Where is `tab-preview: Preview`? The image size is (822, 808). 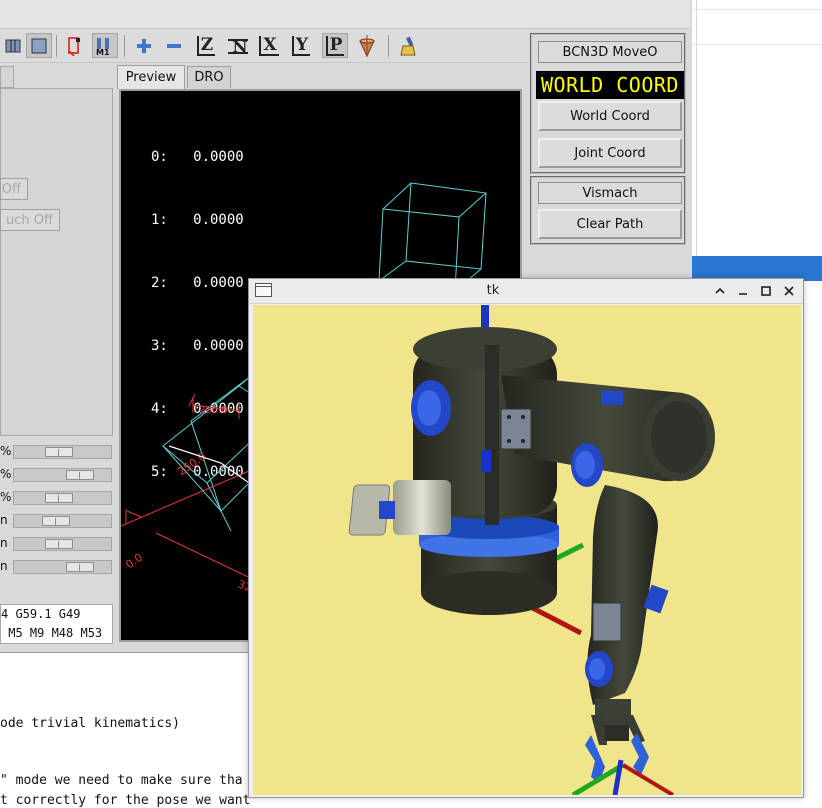
tab-preview: Preview is located at coordinates (151, 77).